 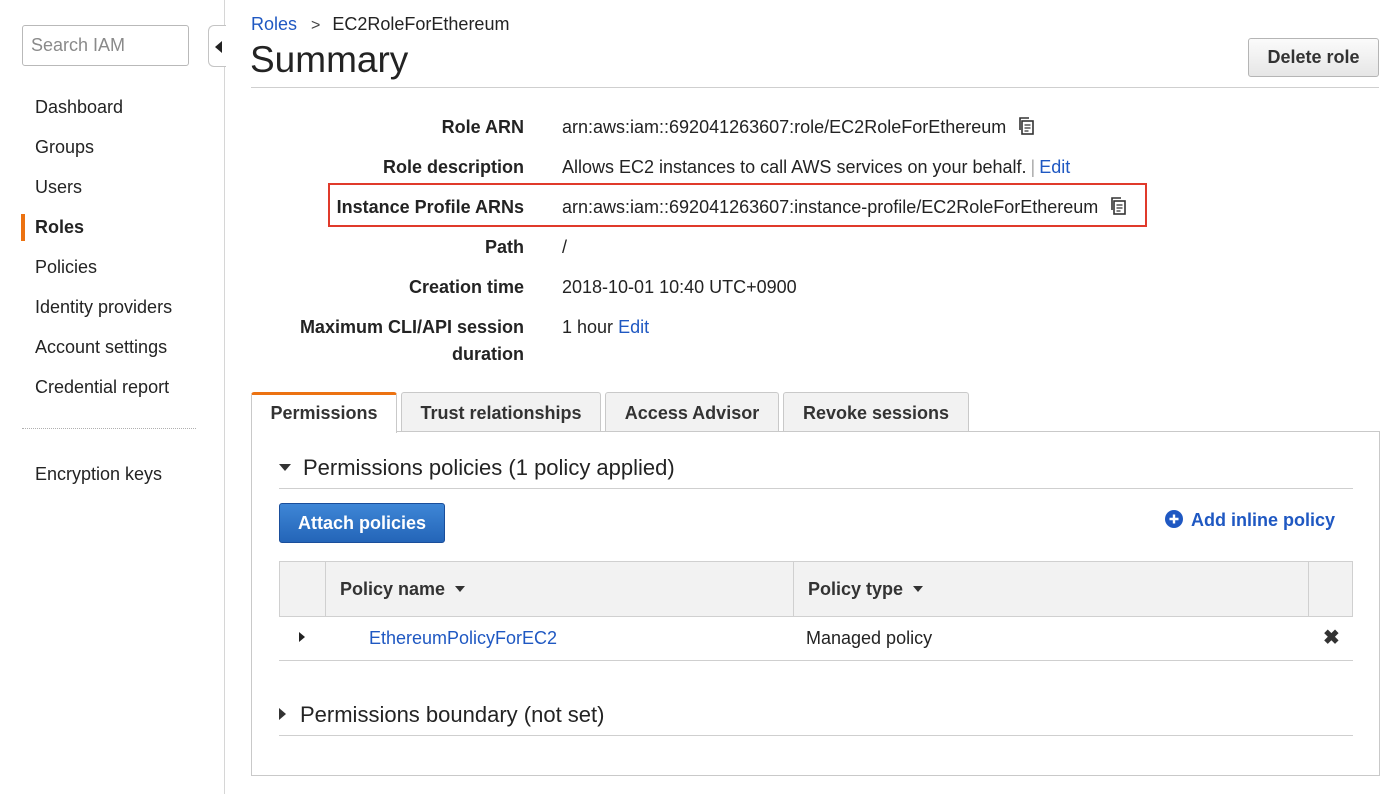 What do you see at coordinates (1174, 519) in the screenshot?
I see `plus-circle-icon` at bounding box center [1174, 519].